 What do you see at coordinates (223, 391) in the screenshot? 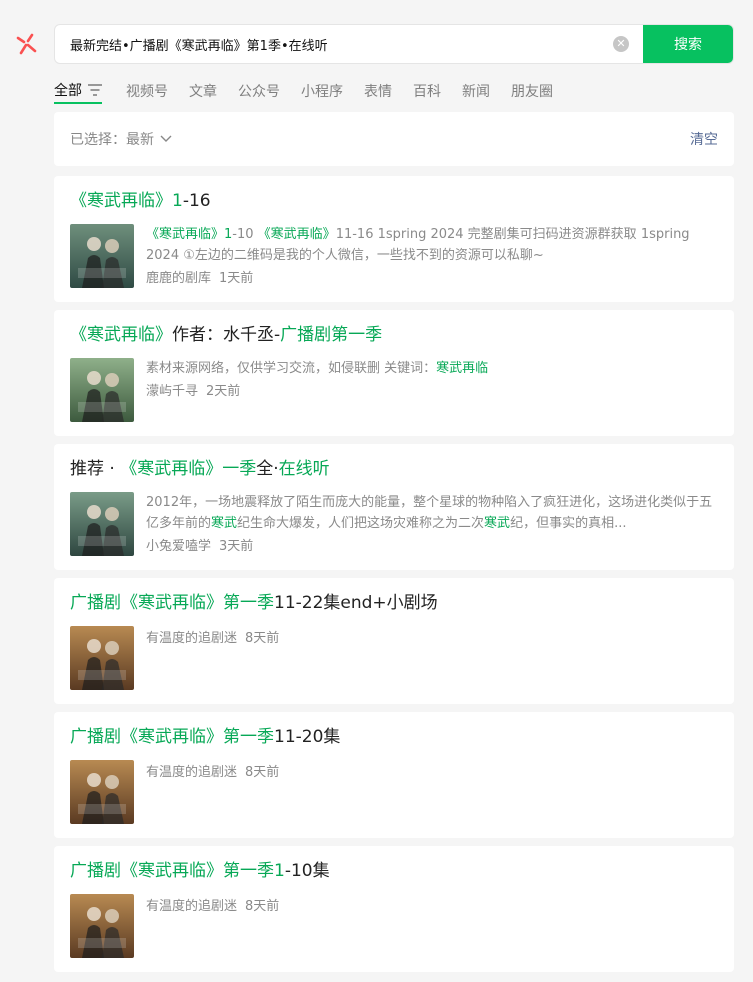
I see `result-time: 2天前` at bounding box center [223, 391].